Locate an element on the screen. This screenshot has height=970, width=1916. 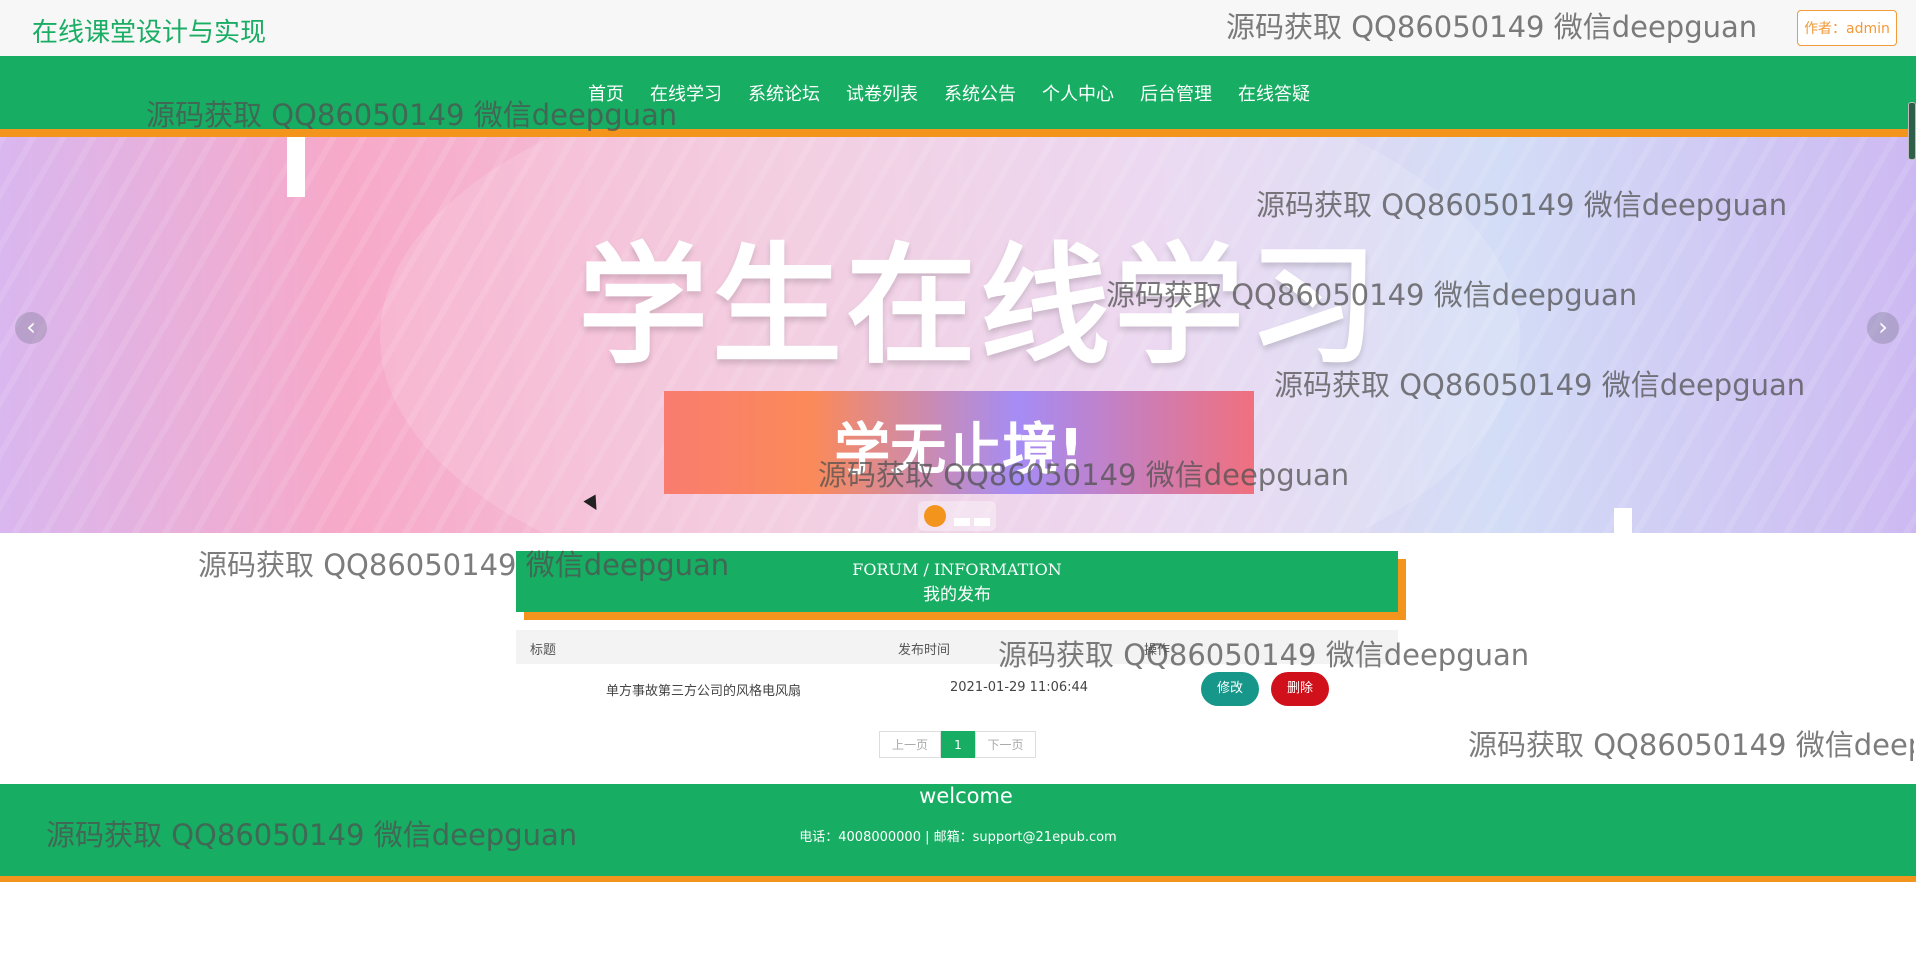
pagination-prev: 上一页 is located at coordinates (910, 744).